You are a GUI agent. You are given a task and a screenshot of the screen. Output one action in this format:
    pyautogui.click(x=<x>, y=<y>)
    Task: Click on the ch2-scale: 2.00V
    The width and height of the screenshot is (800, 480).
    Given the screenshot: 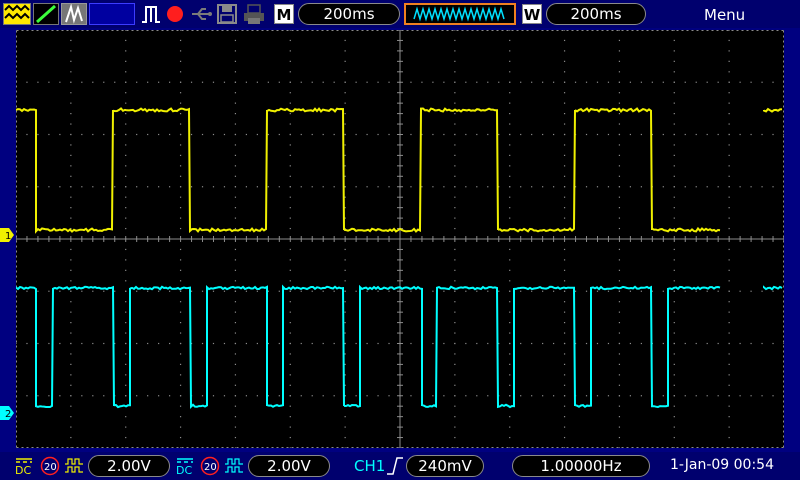 What is the action you would take?
    pyautogui.click(x=289, y=466)
    